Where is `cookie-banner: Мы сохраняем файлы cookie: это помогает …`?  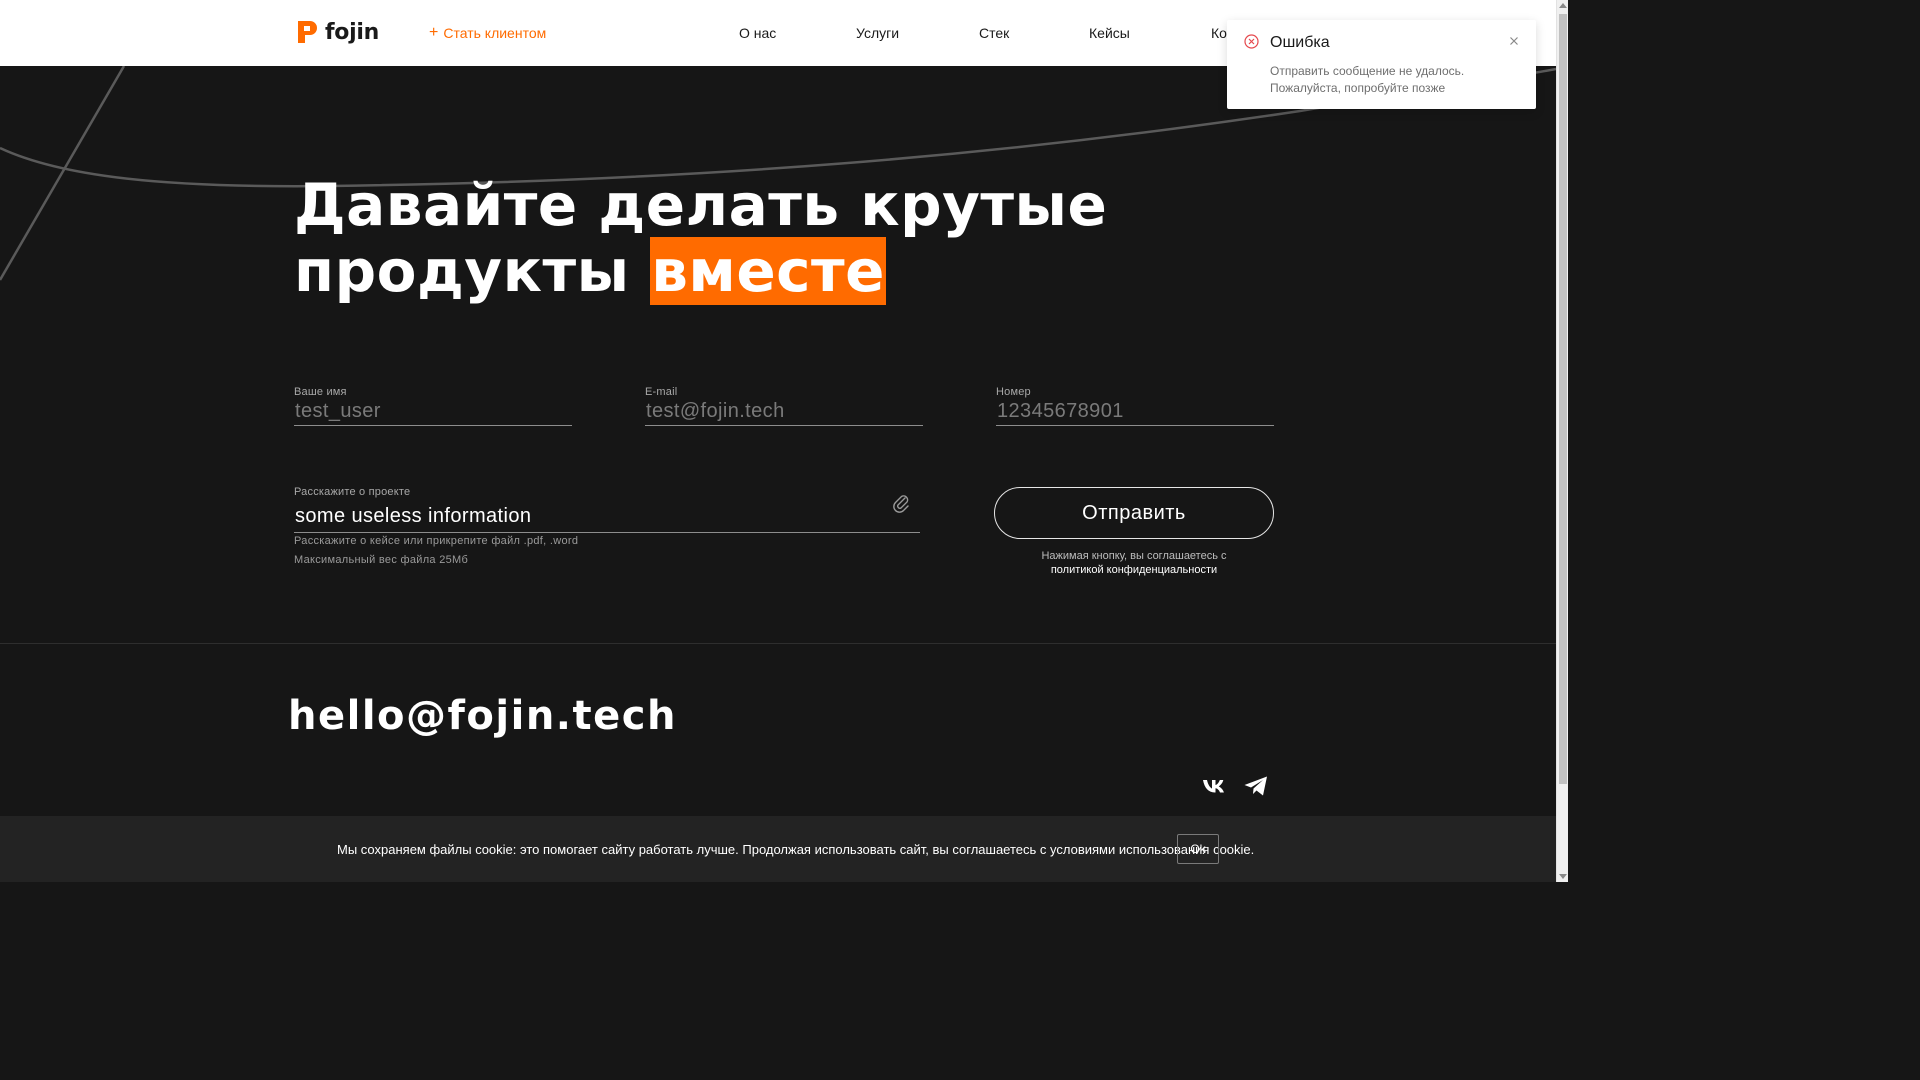
cookie-banner: Мы сохраняем файлы cookie: это помогает … is located at coordinates (778, 849).